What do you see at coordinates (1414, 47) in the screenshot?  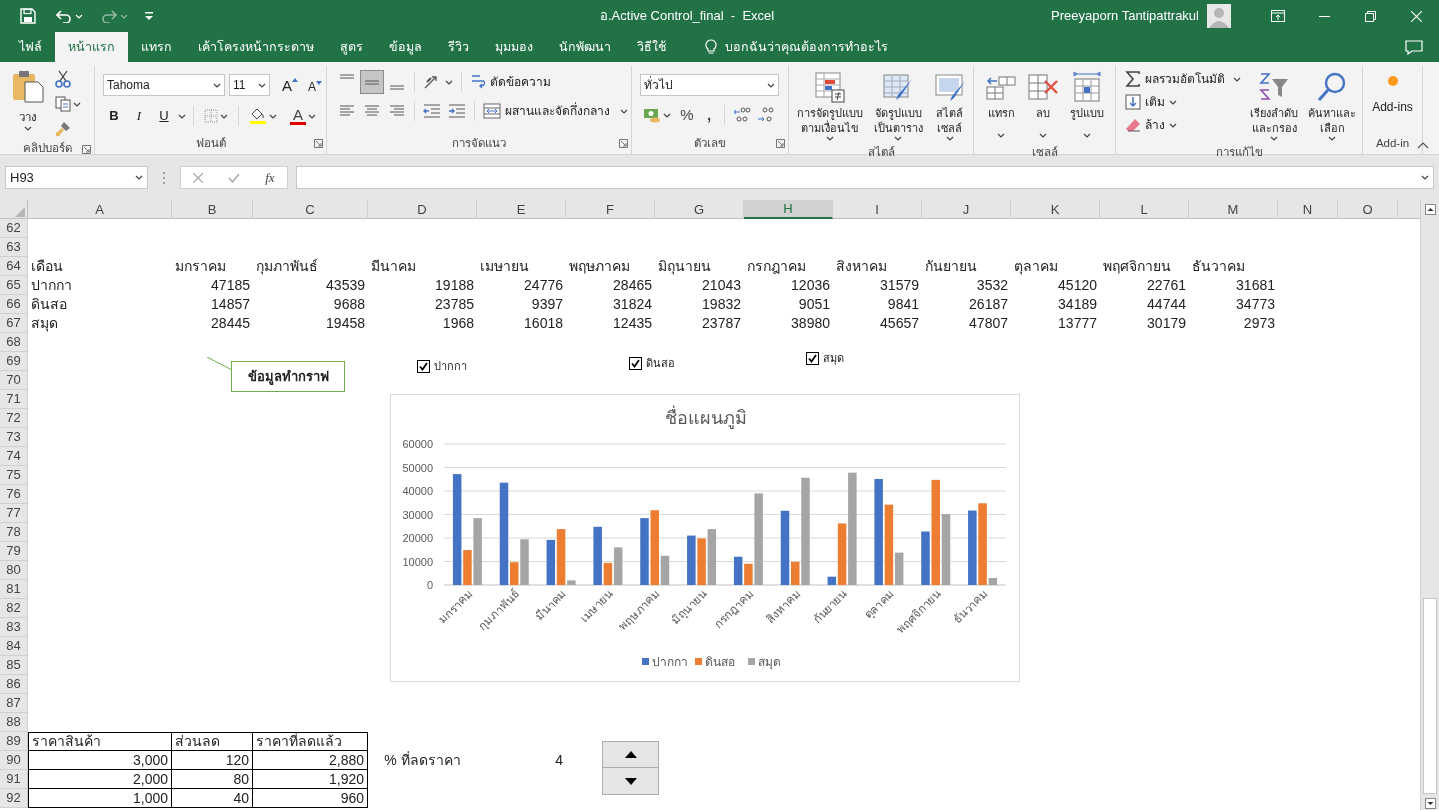 I see `comment-icon` at bounding box center [1414, 47].